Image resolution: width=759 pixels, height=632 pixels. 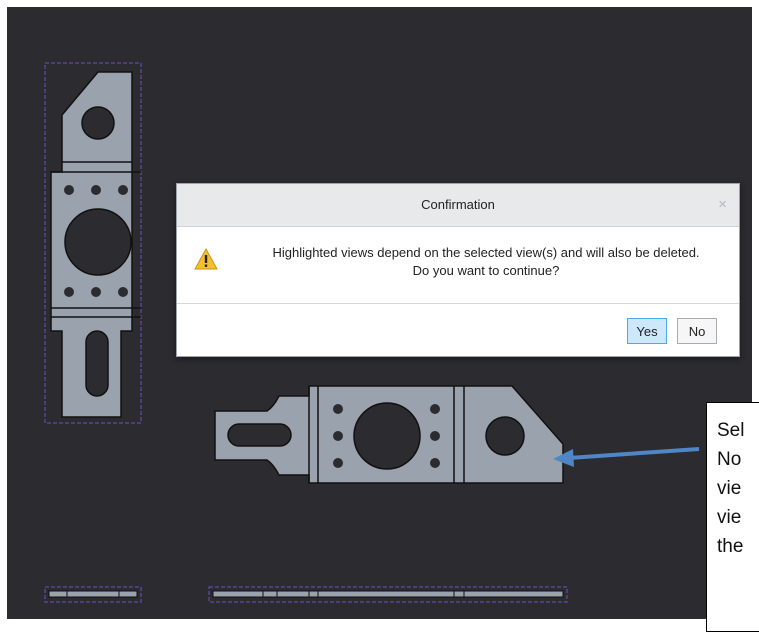 I want to click on no-button: No, so click(x=697, y=331).